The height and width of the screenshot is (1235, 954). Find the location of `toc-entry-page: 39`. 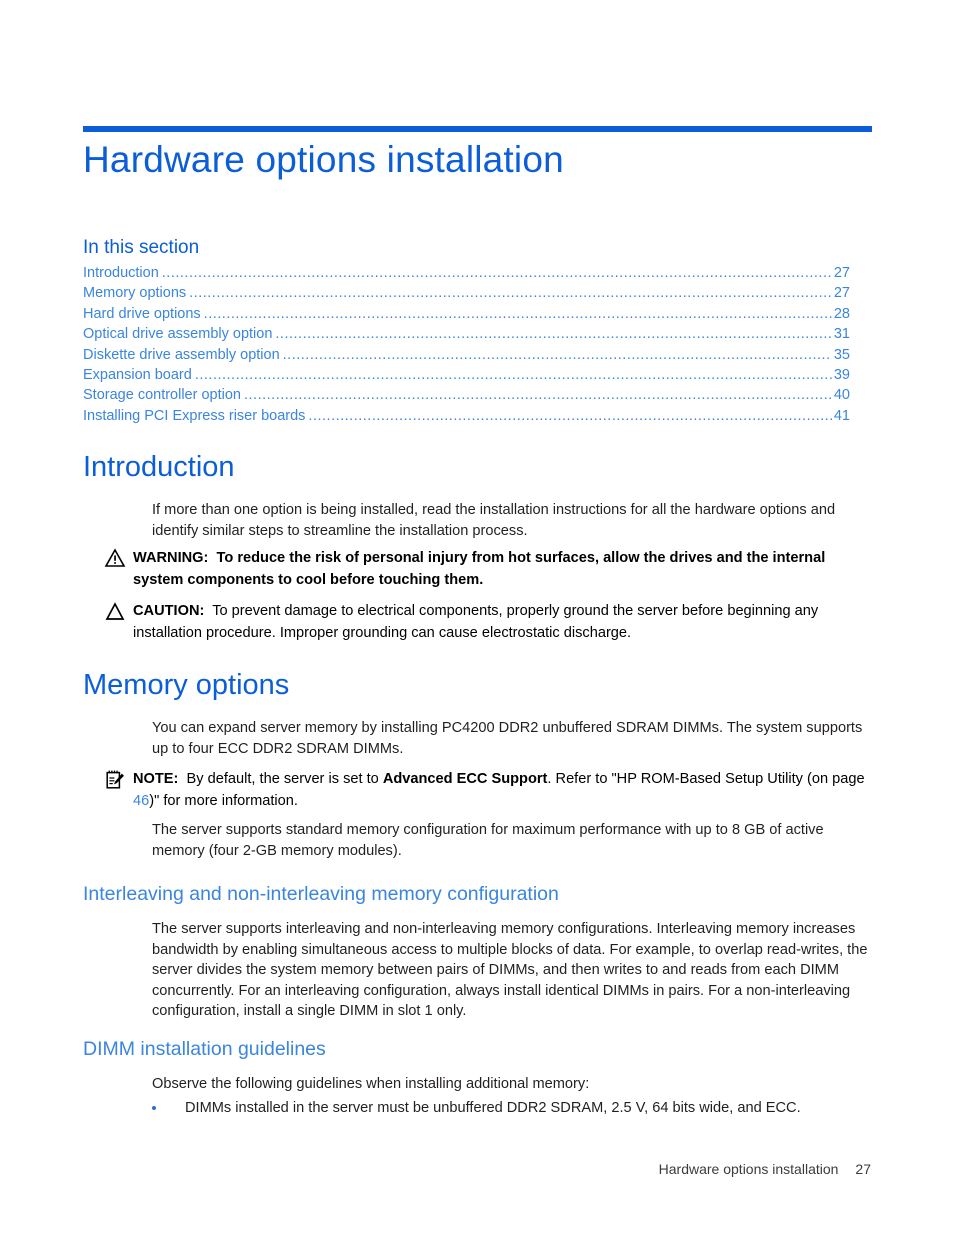

toc-entry-page: 39 is located at coordinates (841, 375).